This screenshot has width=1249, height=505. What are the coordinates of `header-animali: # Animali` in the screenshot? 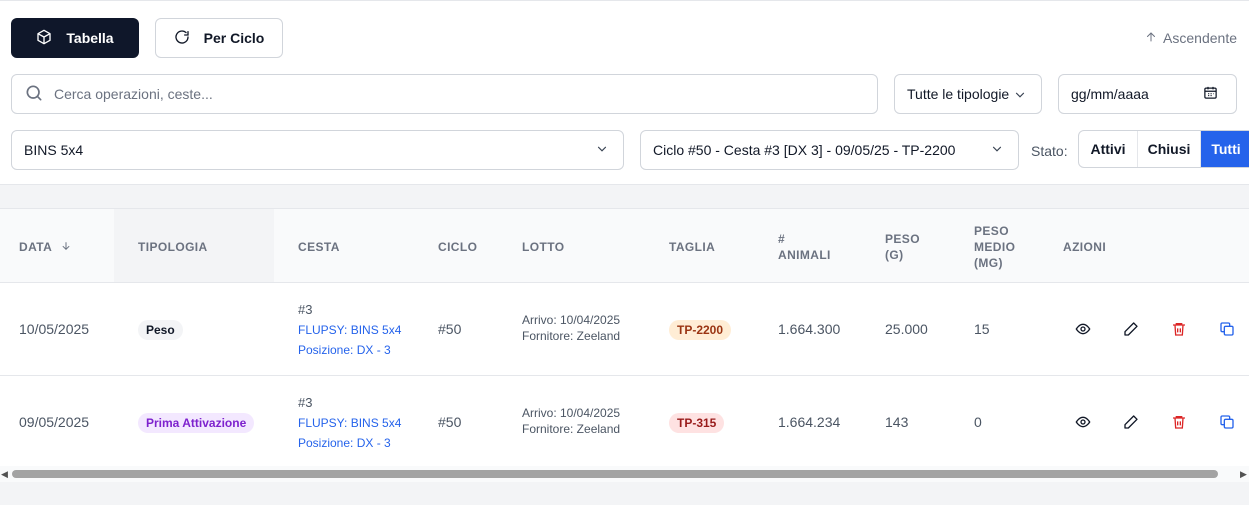 It's located at (804, 247).